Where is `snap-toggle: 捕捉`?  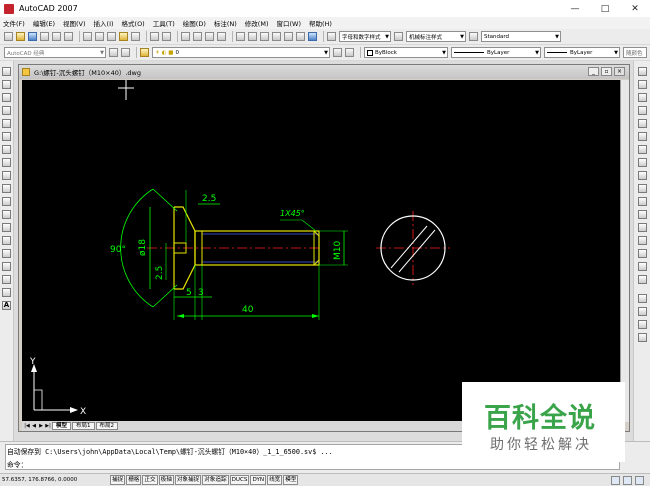
snap-toggle: 捕捉 is located at coordinates (118, 480).